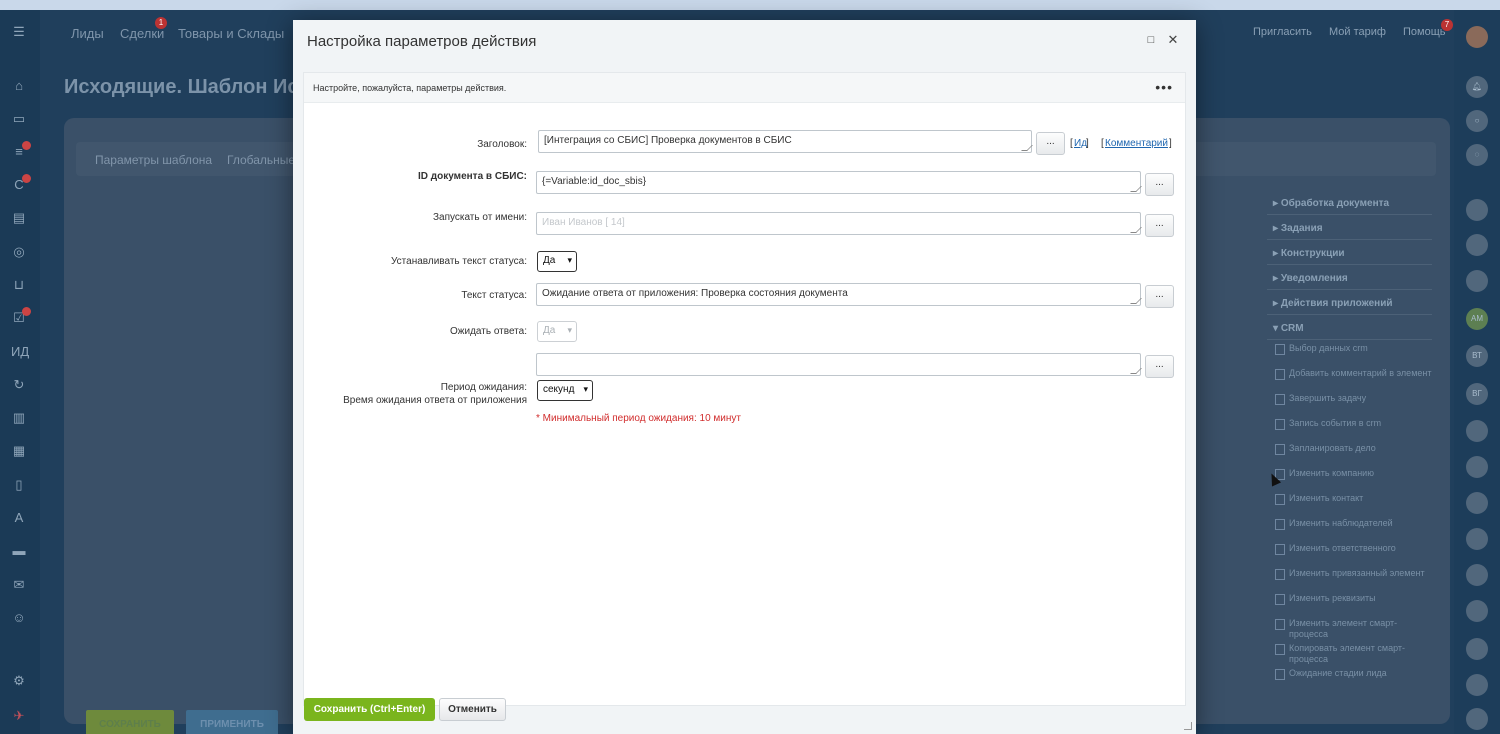  I want to click on a-icon: A, so click(19, 518).